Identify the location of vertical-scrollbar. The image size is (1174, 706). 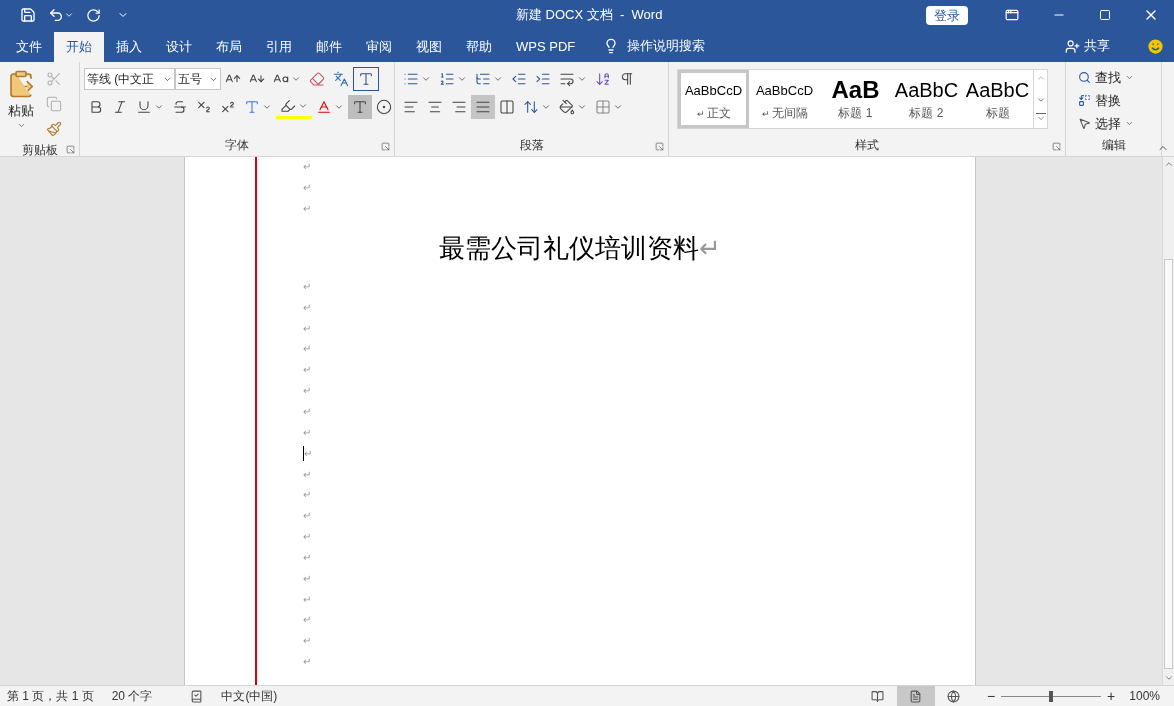
(1168, 421).